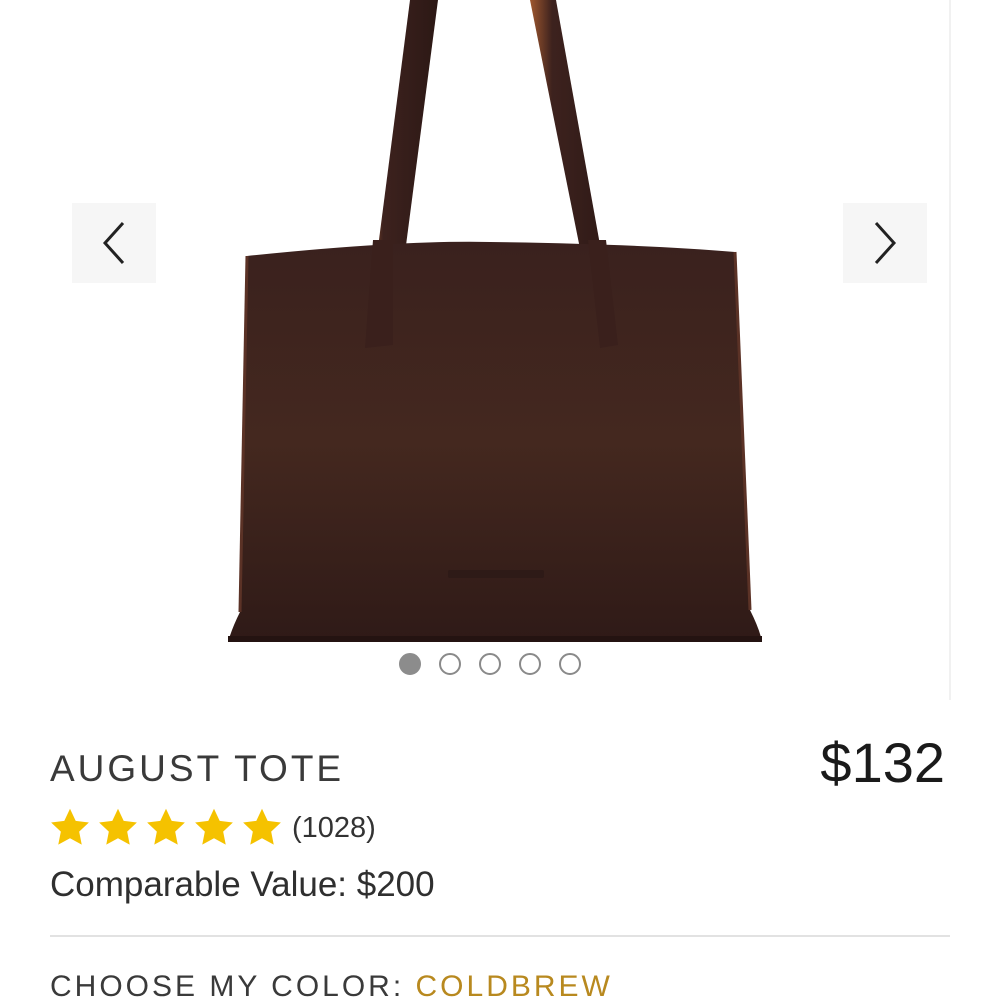  I want to click on divider, so click(500, 936).